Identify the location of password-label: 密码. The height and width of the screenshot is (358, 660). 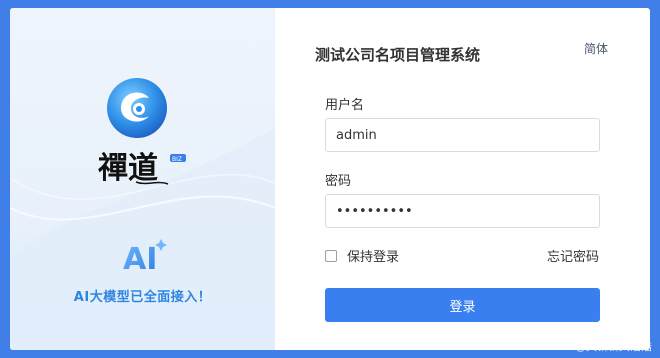
(338, 181).